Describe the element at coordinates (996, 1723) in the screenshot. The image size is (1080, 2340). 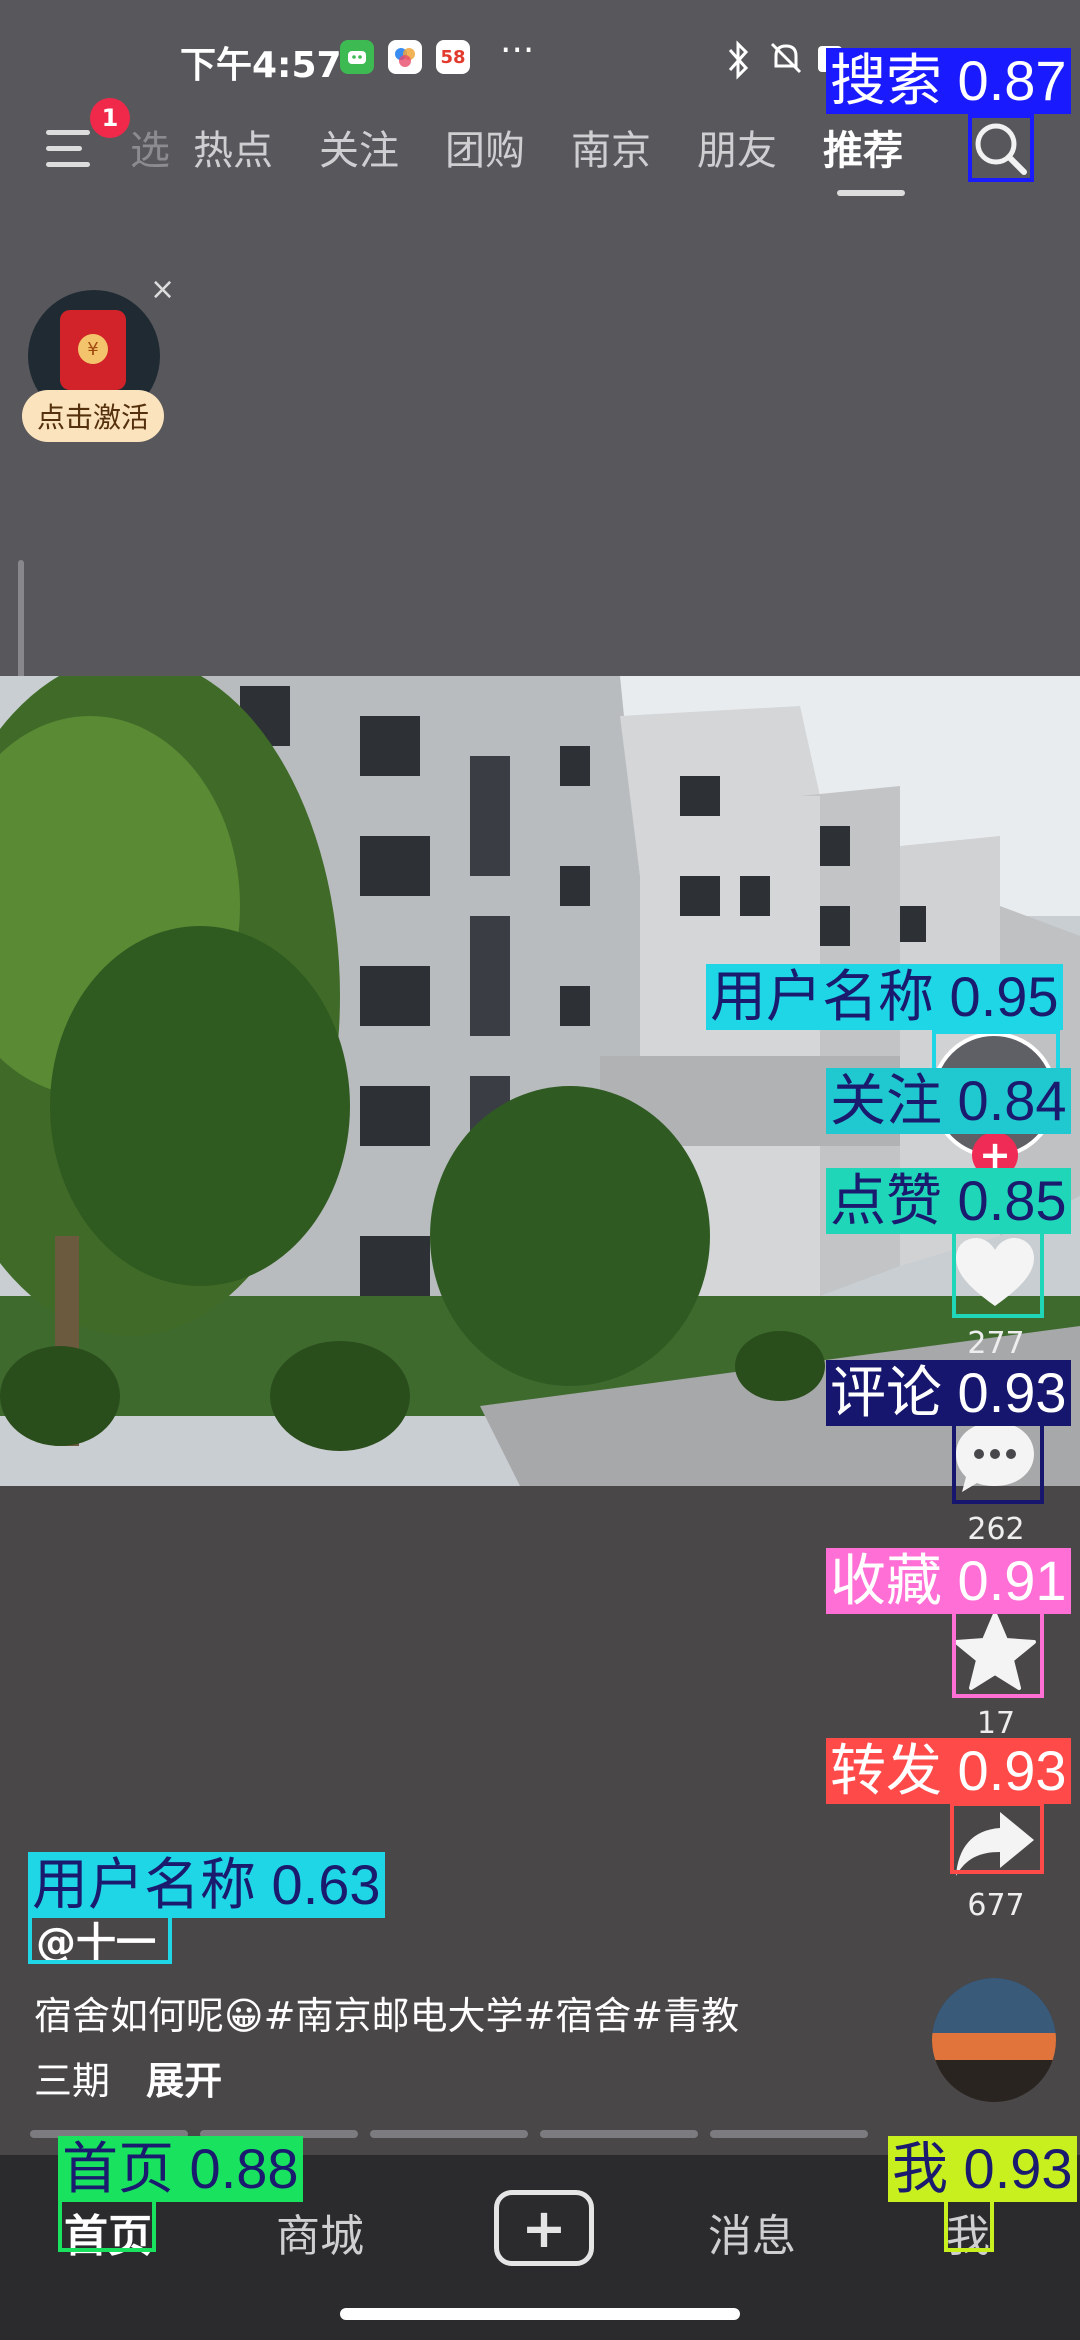
I see `favorite-count: 17` at that location.